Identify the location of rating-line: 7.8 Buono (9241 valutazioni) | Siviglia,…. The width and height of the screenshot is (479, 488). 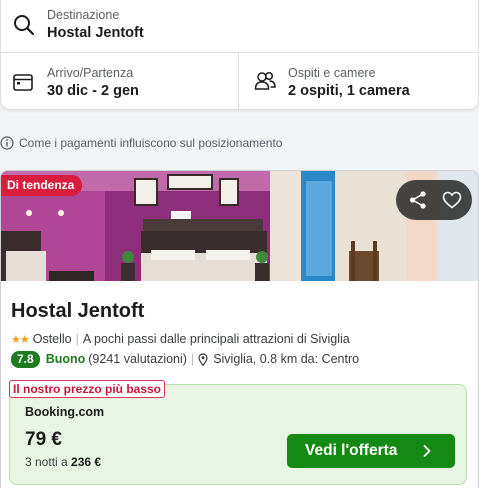
(185, 359).